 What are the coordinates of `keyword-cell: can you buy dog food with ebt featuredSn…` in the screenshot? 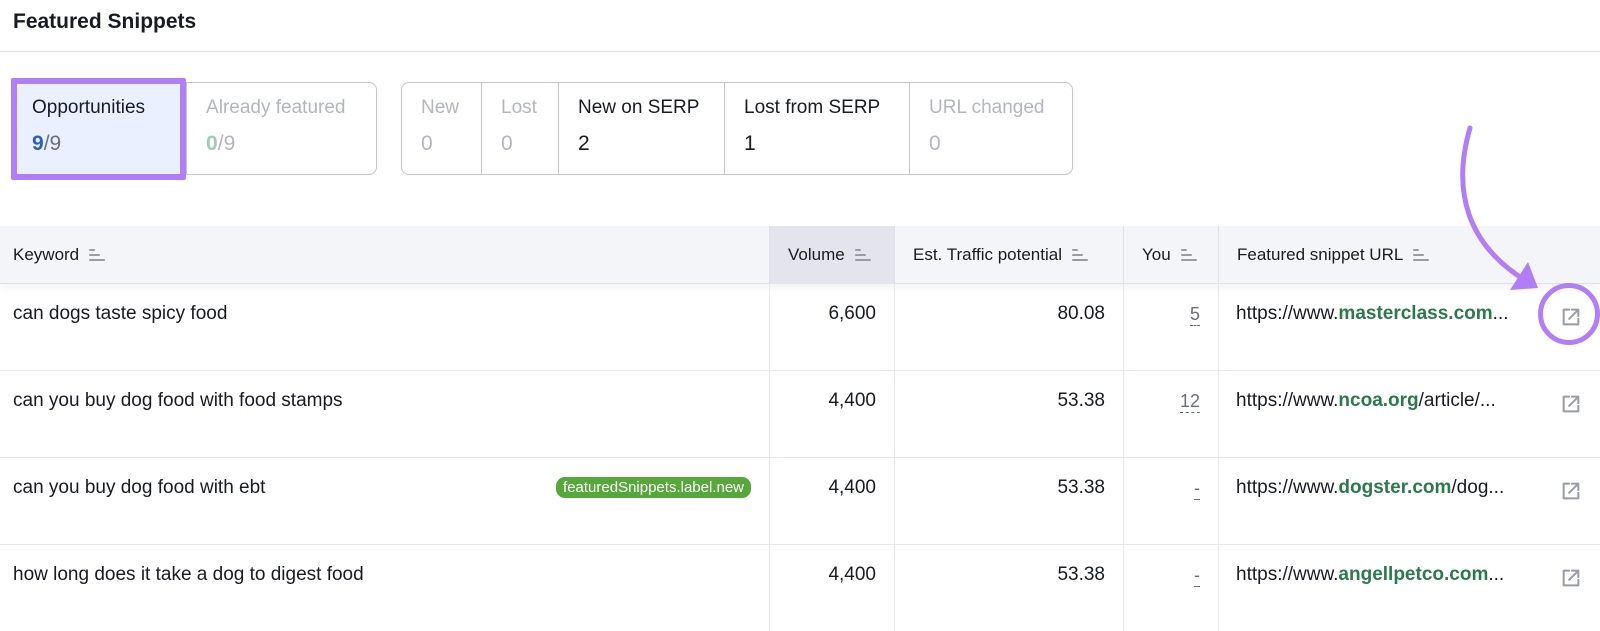 It's located at (385, 501).